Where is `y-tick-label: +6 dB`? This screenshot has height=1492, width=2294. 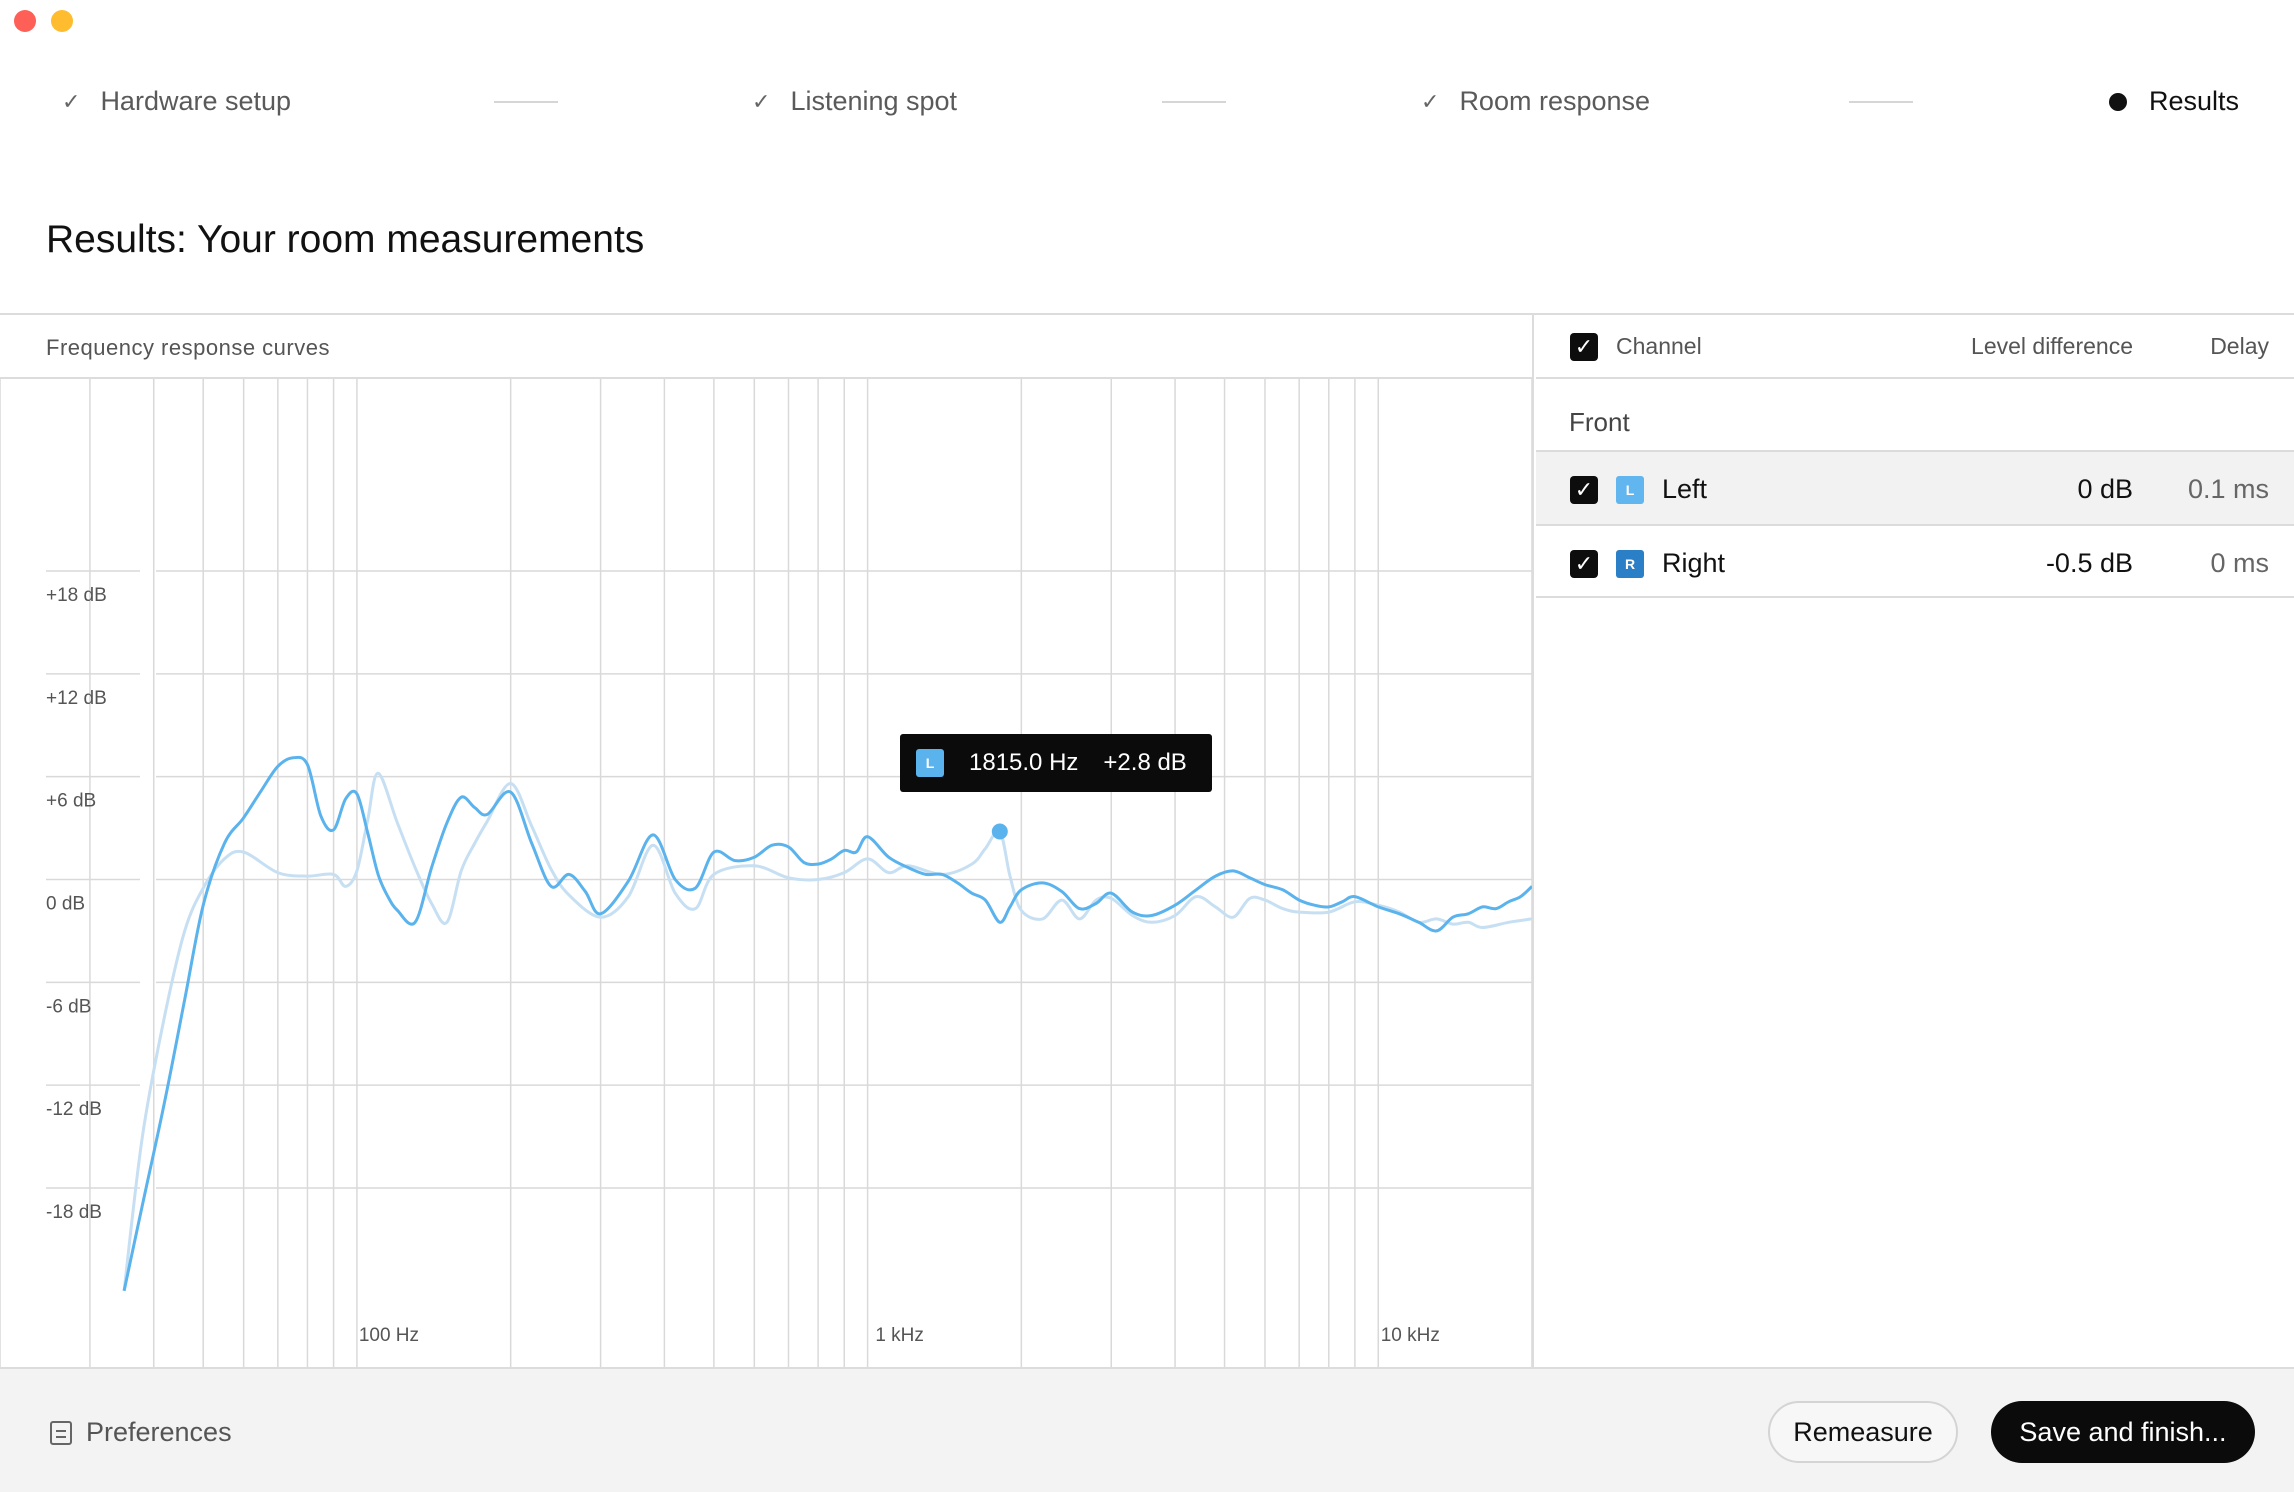 y-tick-label: +6 dB is located at coordinates (71, 801).